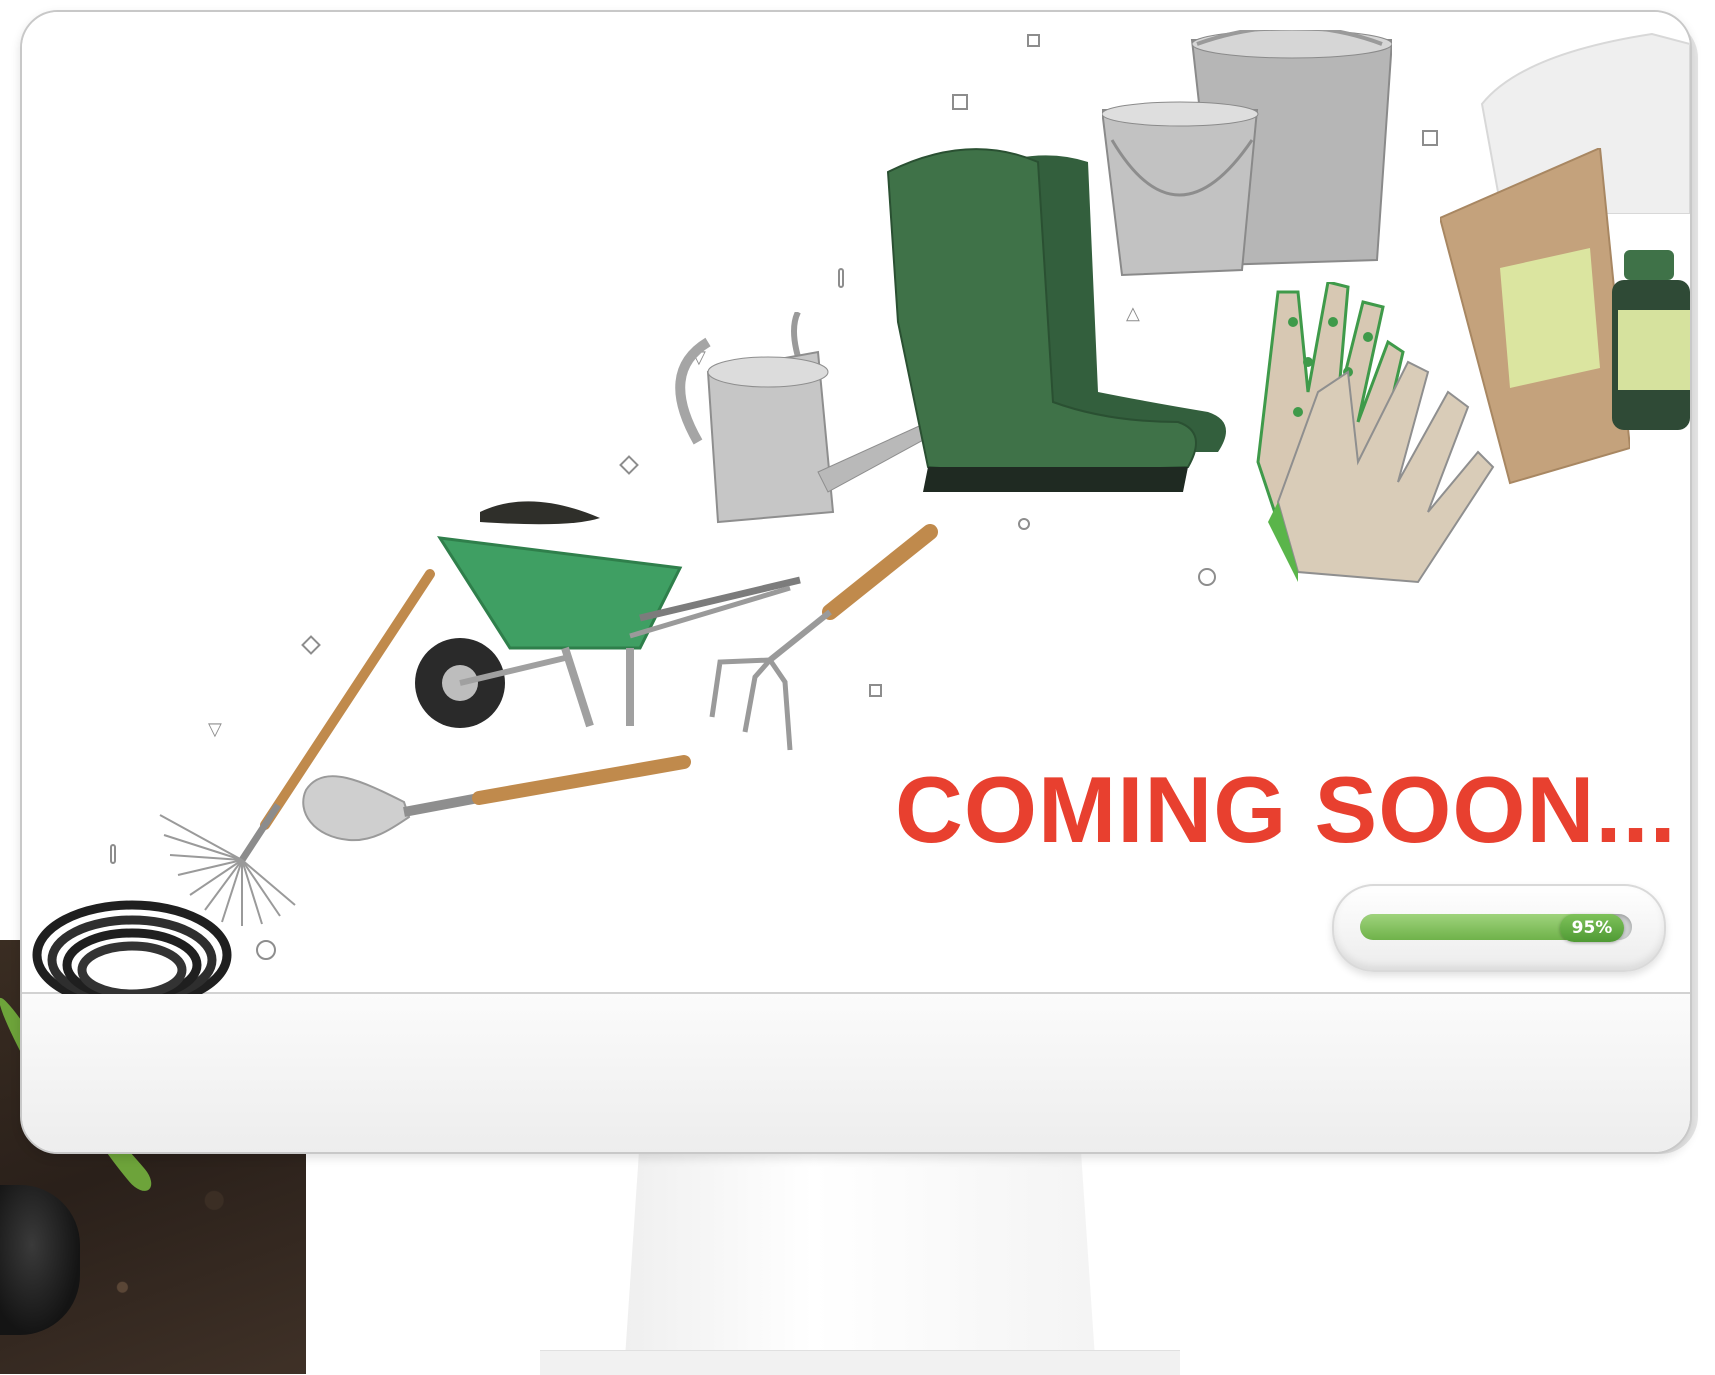  Describe the element at coordinates (1247, 153) in the screenshot. I see `bucket-icon` at that location.